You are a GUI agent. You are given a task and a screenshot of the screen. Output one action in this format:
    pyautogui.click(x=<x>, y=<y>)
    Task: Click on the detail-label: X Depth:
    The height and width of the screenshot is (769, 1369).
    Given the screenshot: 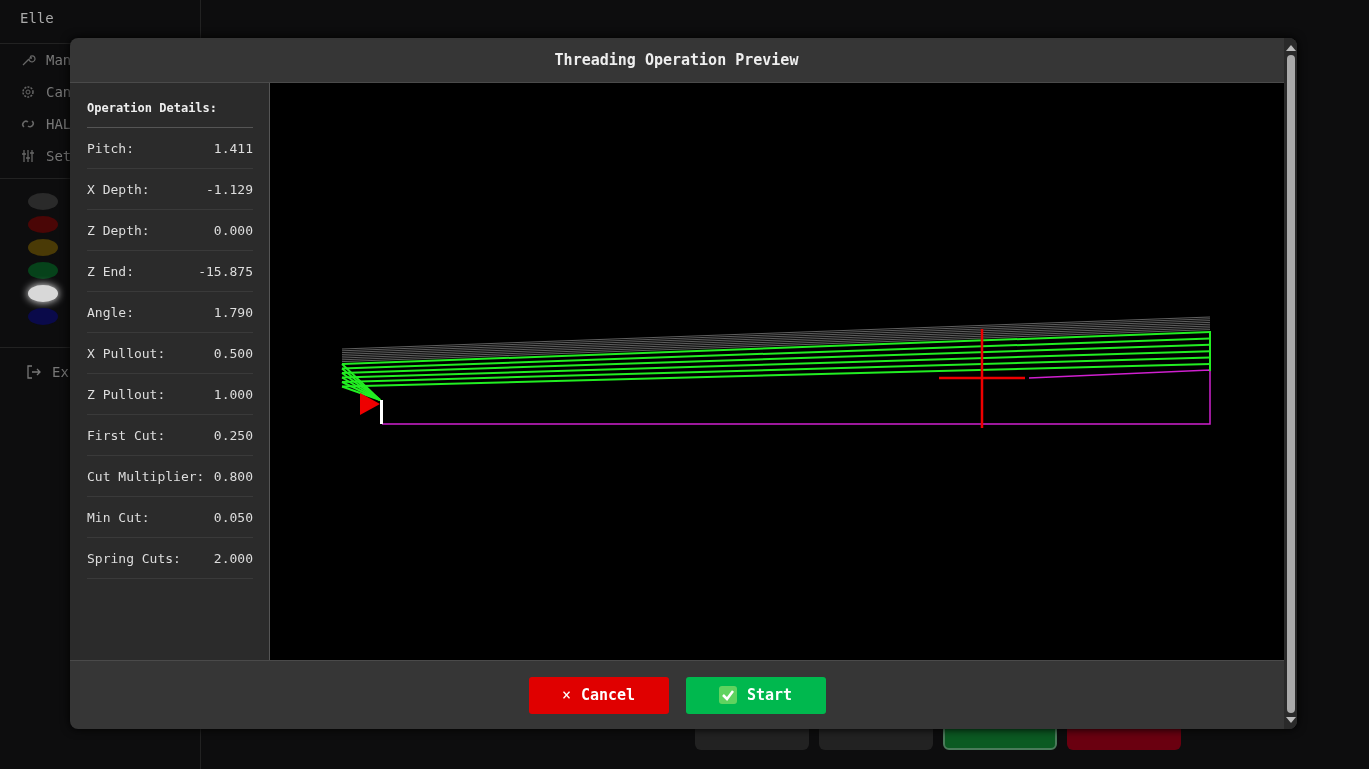 What is the action you would take?
    pyautogui.click(x=118, y=189)
    